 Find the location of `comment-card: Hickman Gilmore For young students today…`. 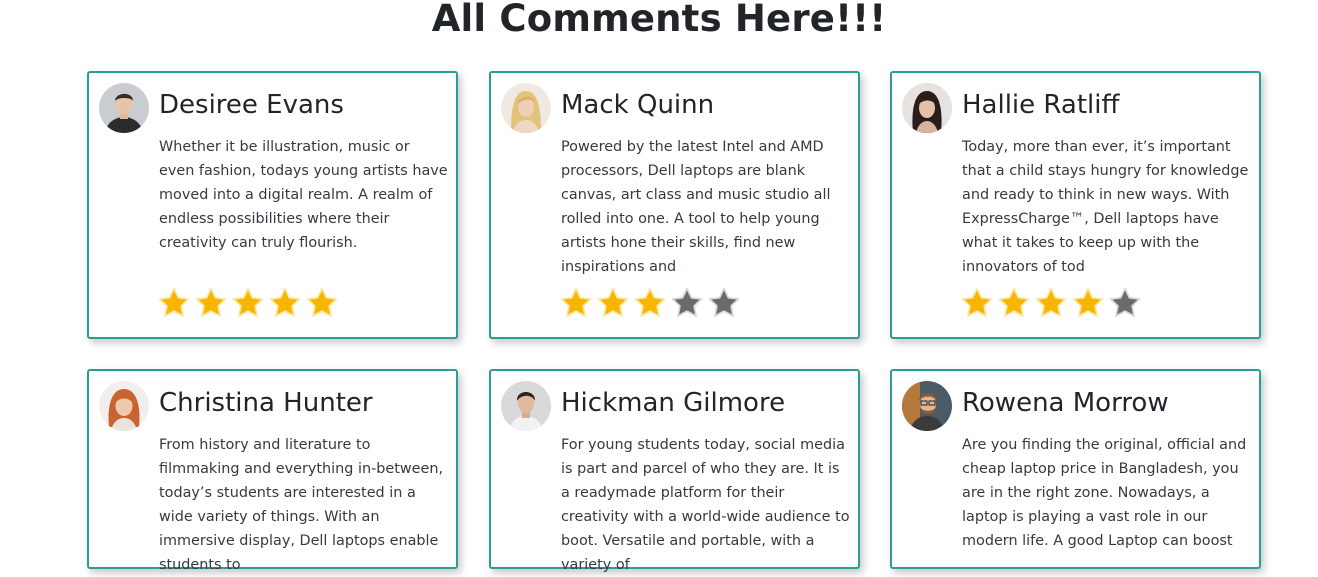

comment-card: Hickman Gilmore For young students today… is located at coordinates (674, 471).